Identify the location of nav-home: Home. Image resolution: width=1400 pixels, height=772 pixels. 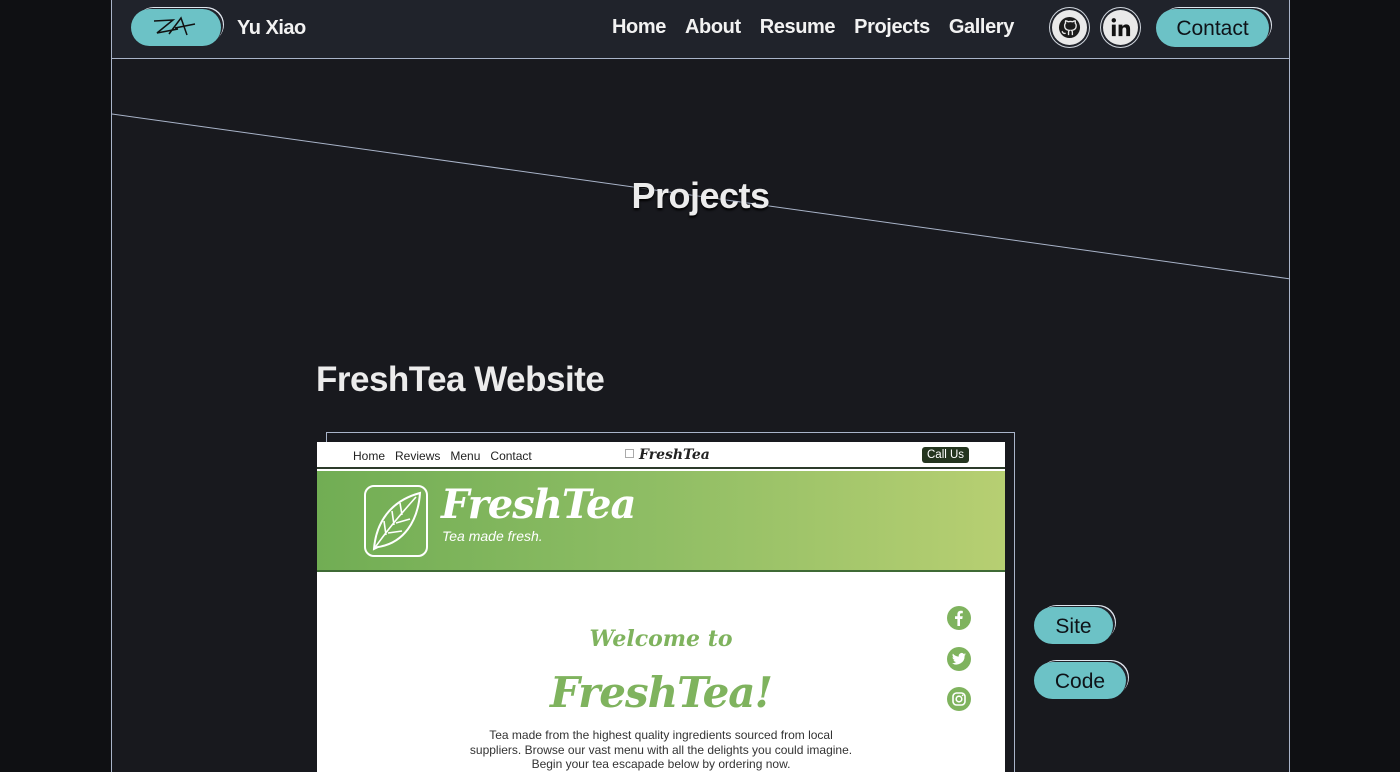
(639, 27).